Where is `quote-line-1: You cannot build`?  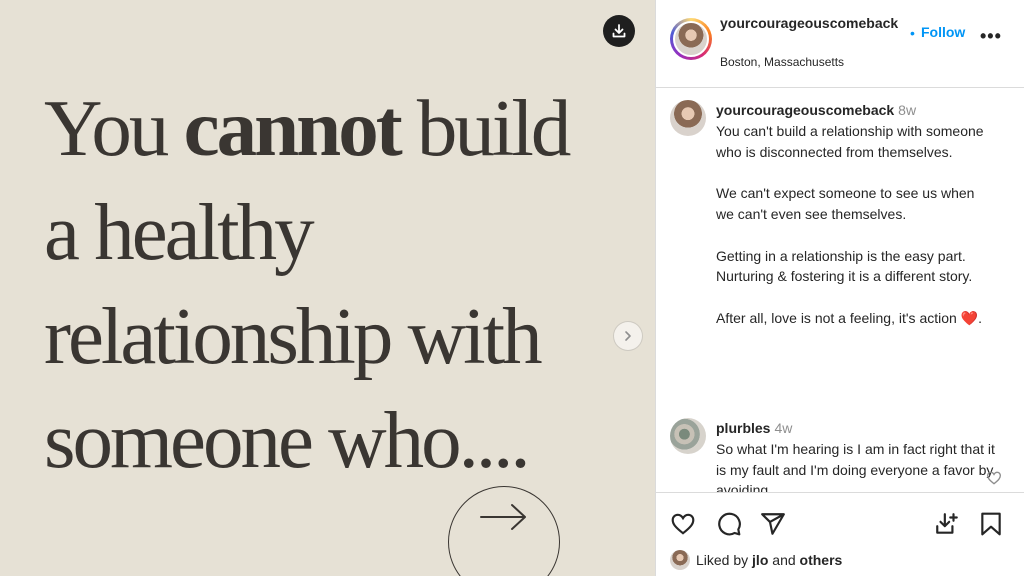 quote-line-1: You cannot build is located at coordinates (344, 128).